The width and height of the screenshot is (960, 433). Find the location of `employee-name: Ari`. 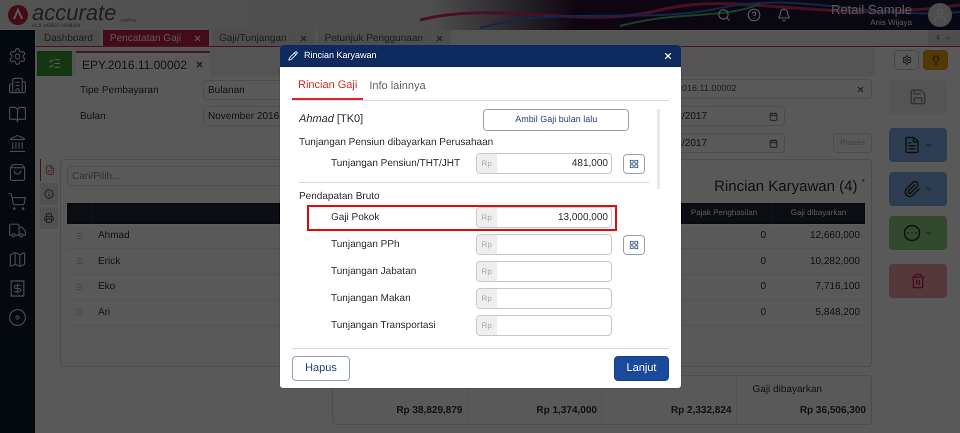

employee-name: Ari is located at coordinates (103, 313).